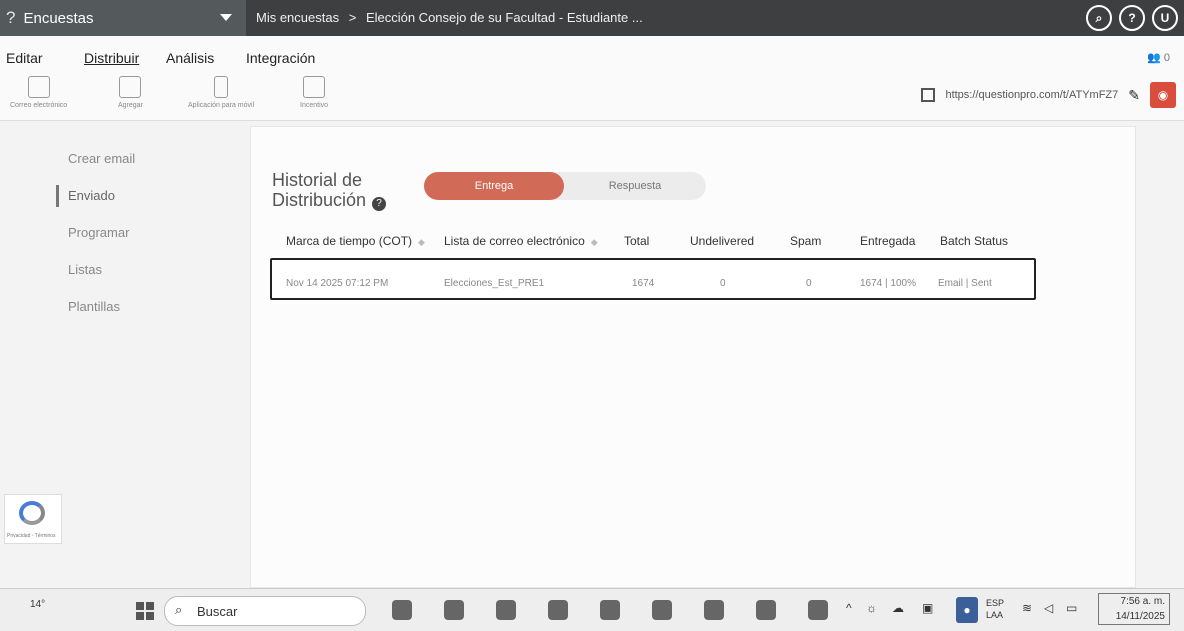 This screenshot has height=631, width=1184. I want to click on clock-time: 7:56 a. m., so click(1142, 601).